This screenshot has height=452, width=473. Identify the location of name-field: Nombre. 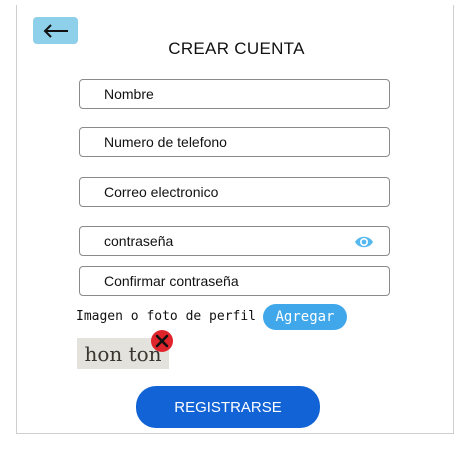
(234, 94).